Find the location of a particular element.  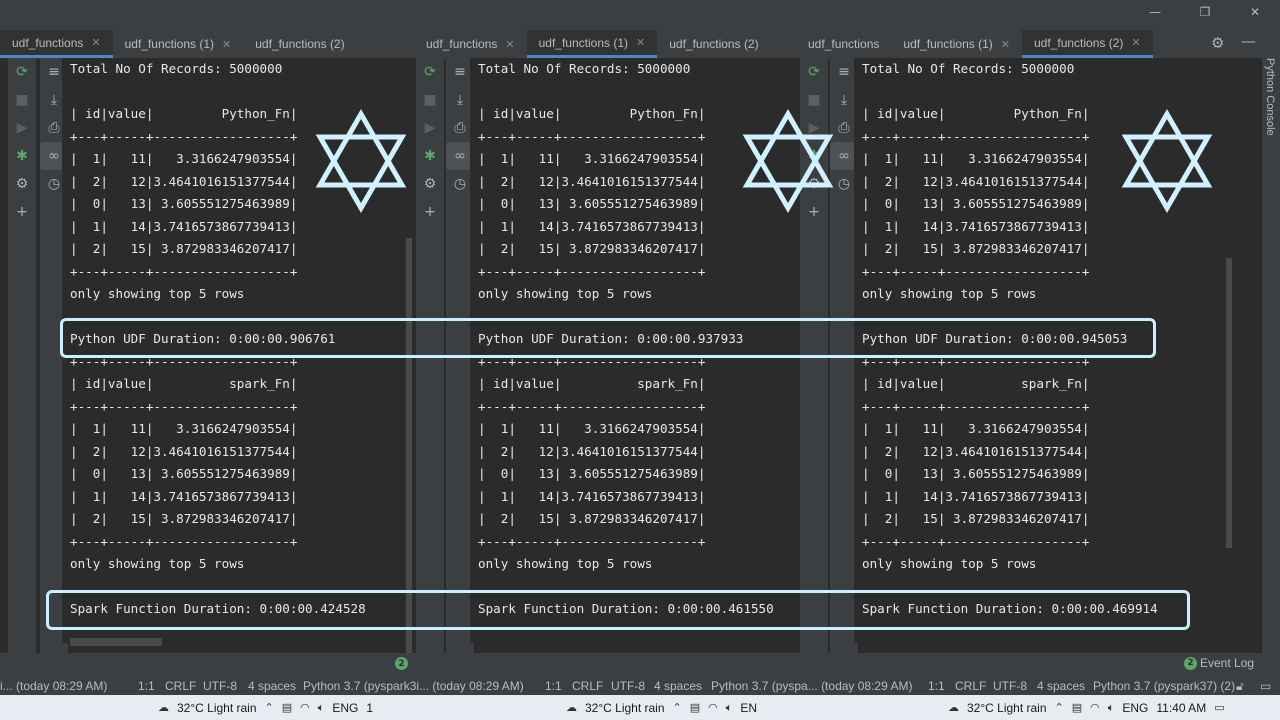

horizontal-scrollbar is located at coordinates (116, 642).